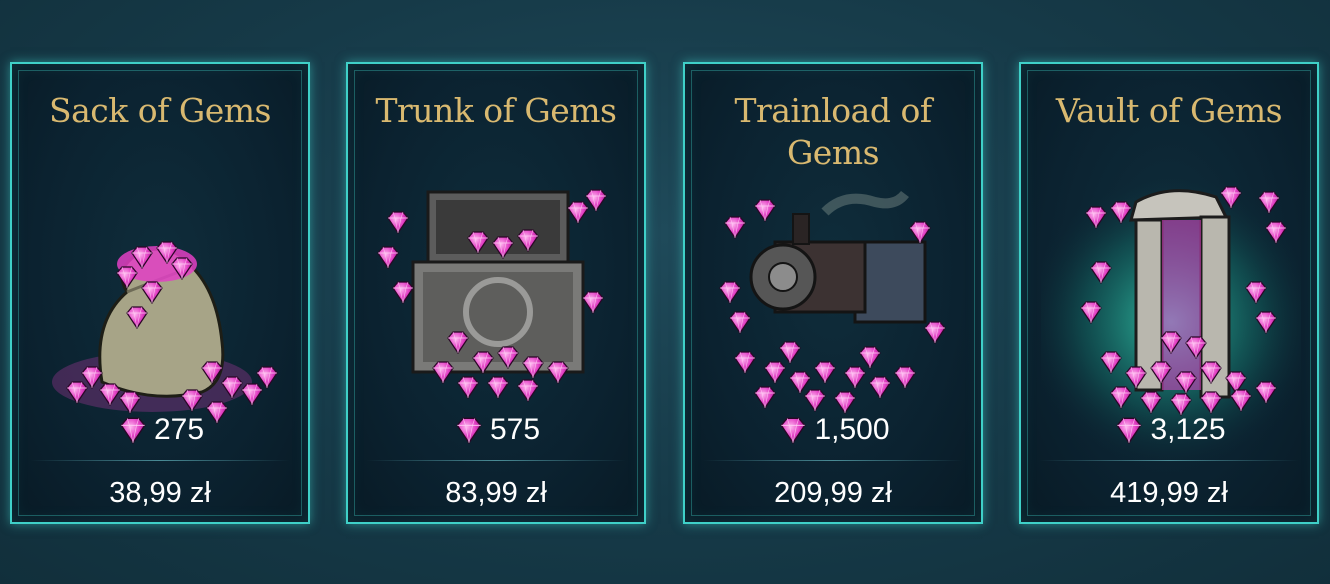 The image size is (1330, 584). I want to click on gem-amount-value: 3,125, so click(1188, 429).